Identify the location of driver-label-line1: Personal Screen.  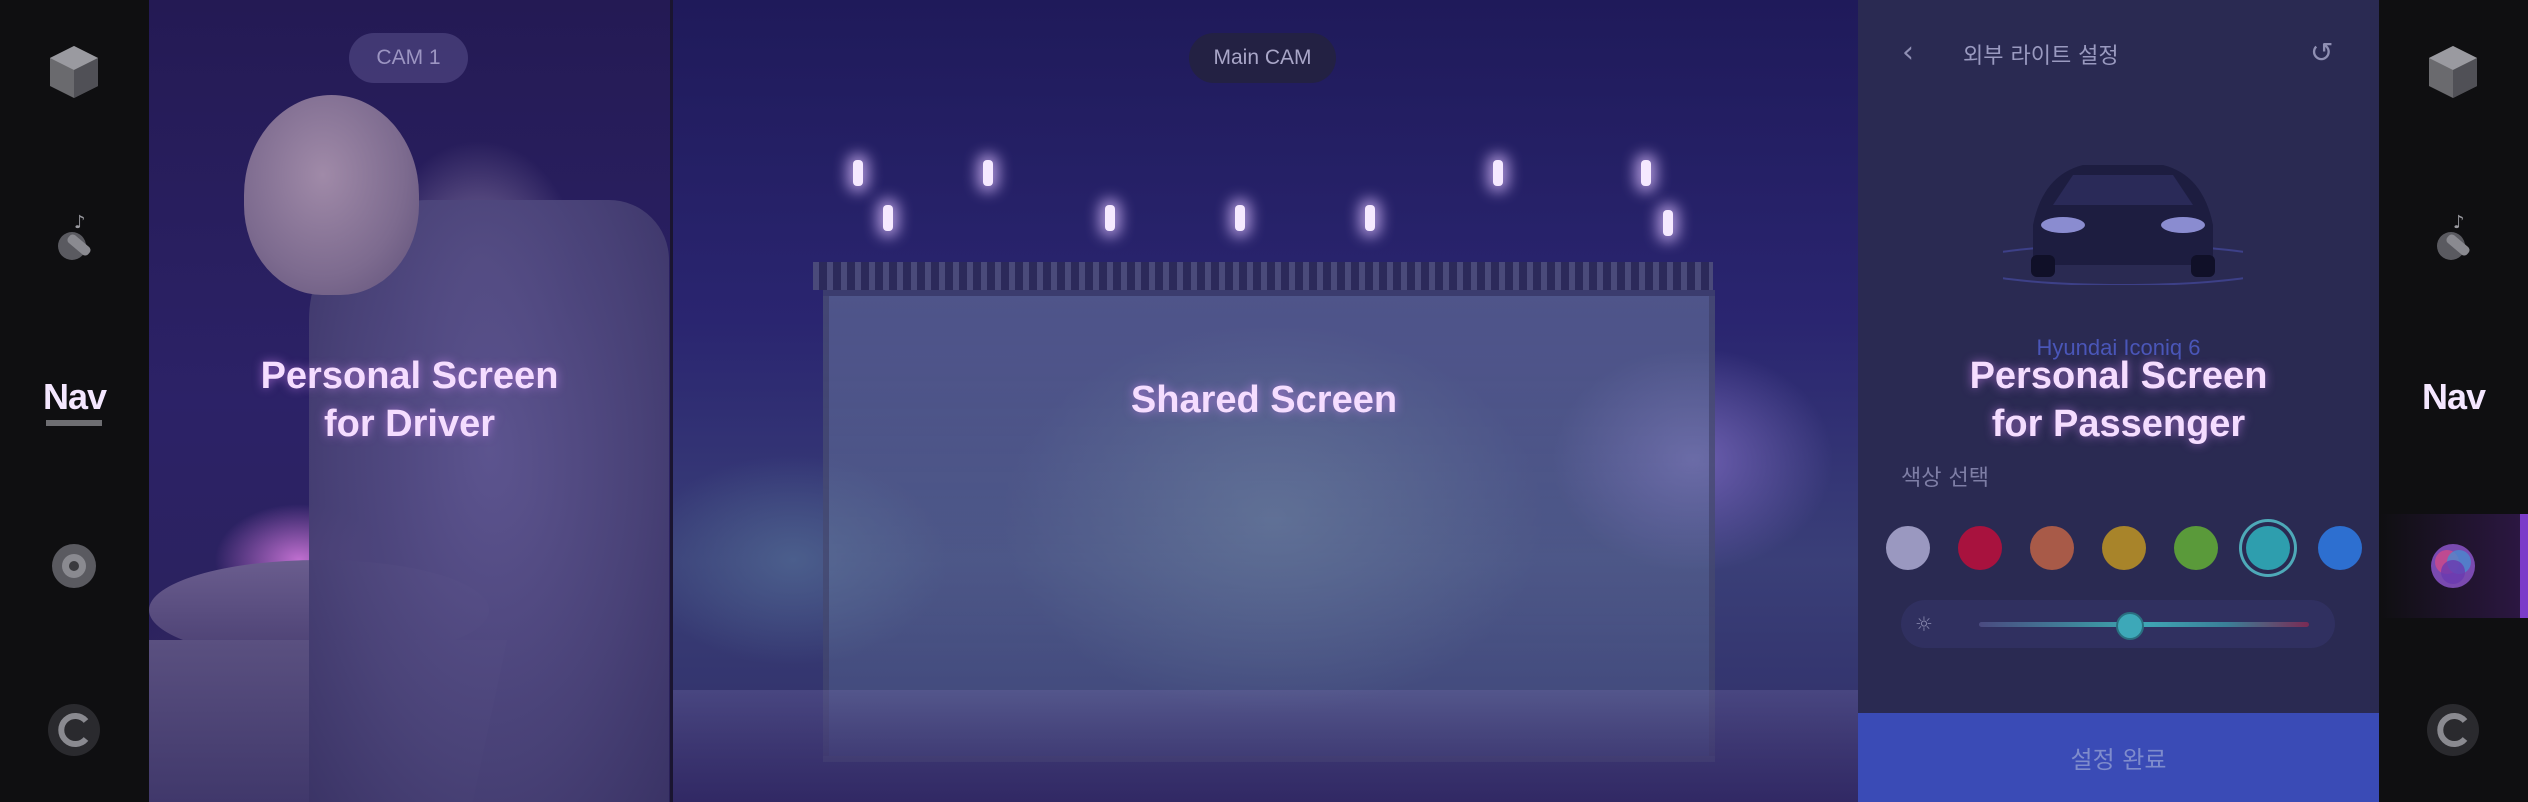
(409, 376).